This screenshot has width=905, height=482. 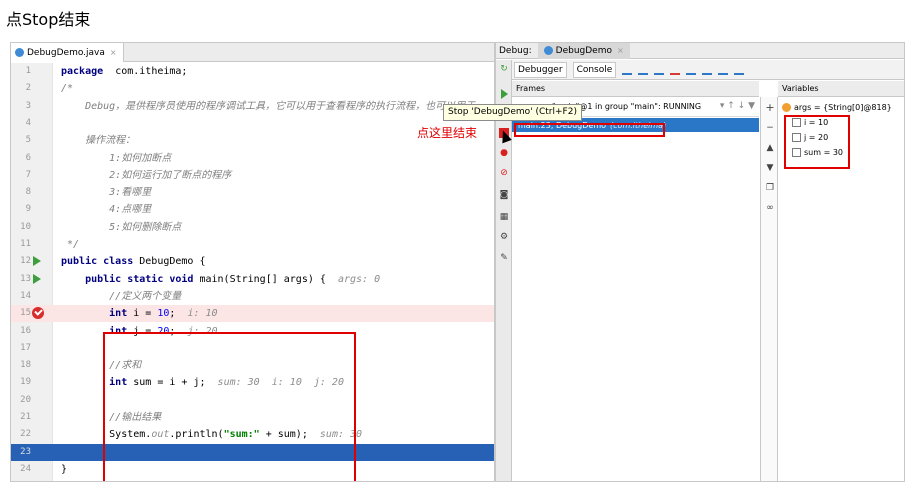 What do you see at coordinates (770, 148) in the screenshot?
I see `move-up-icon: ▲` at bounding box center [770, 148].